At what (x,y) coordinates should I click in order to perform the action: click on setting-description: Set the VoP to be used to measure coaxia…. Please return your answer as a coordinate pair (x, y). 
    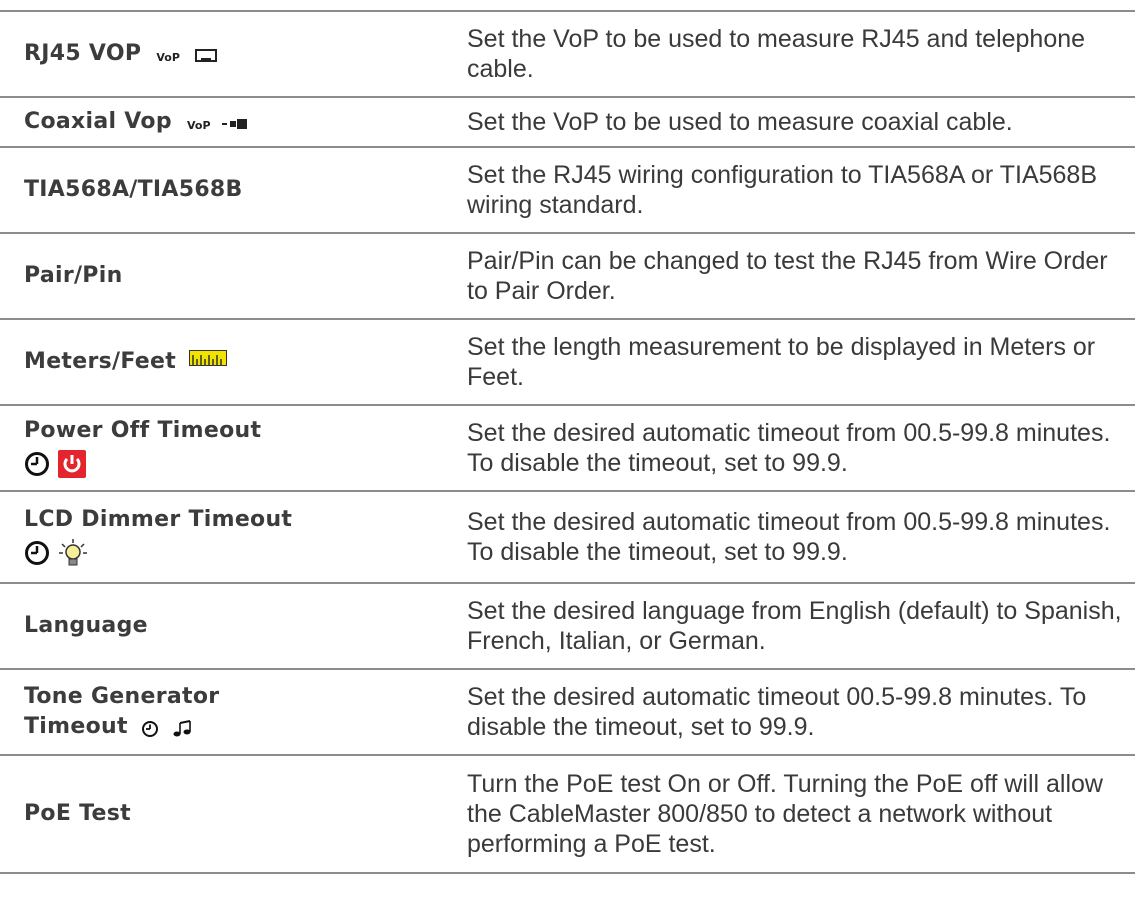
    Looking at the image, I should click on (740, 122).